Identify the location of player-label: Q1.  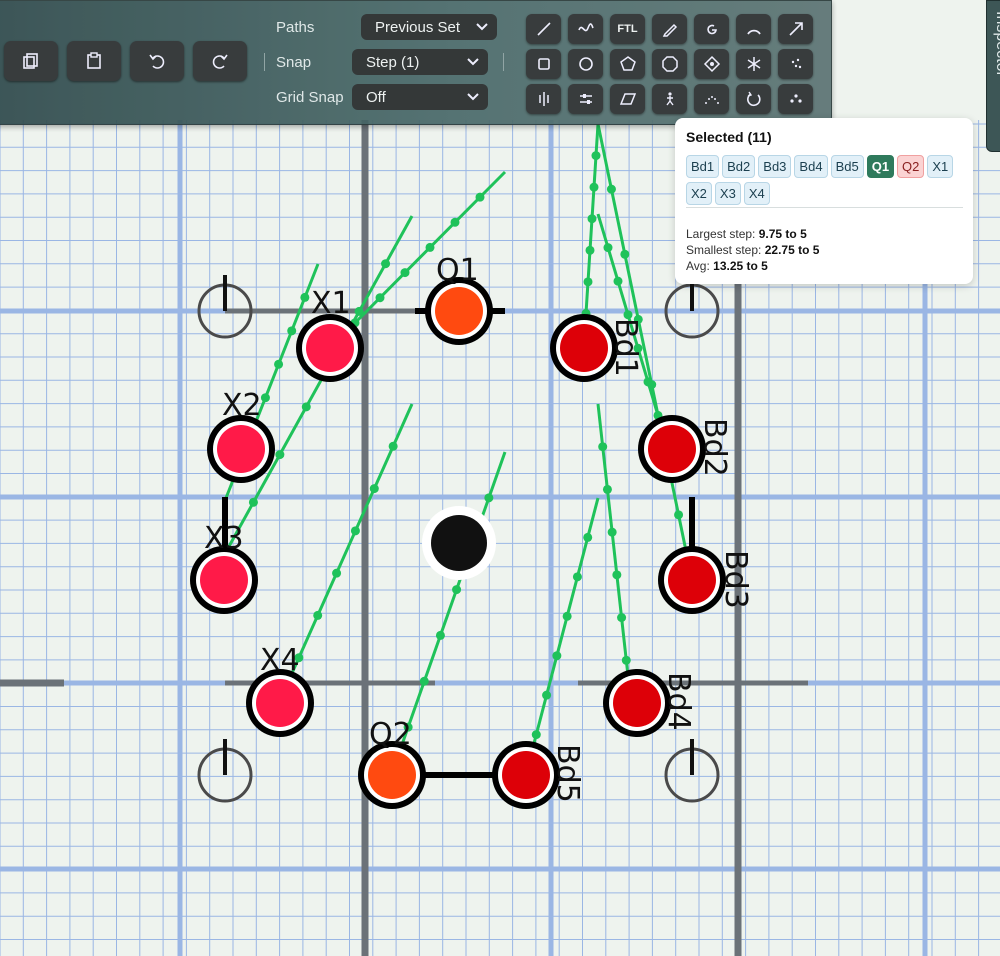
(457, 270).